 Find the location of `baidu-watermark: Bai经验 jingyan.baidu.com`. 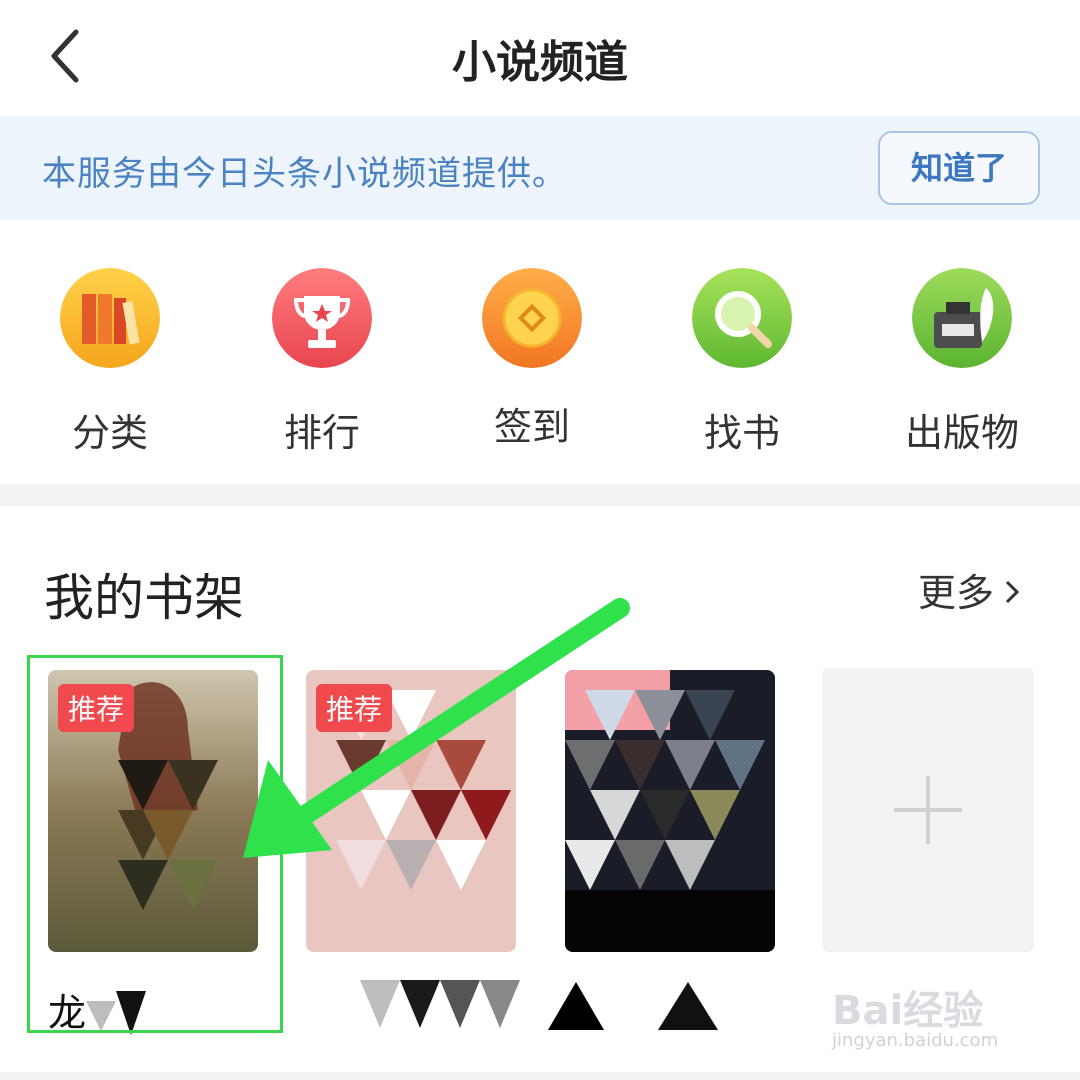

baidu-watermark: Bai经验 jingyan.baidu.com is located at coordinates (936, 1010).